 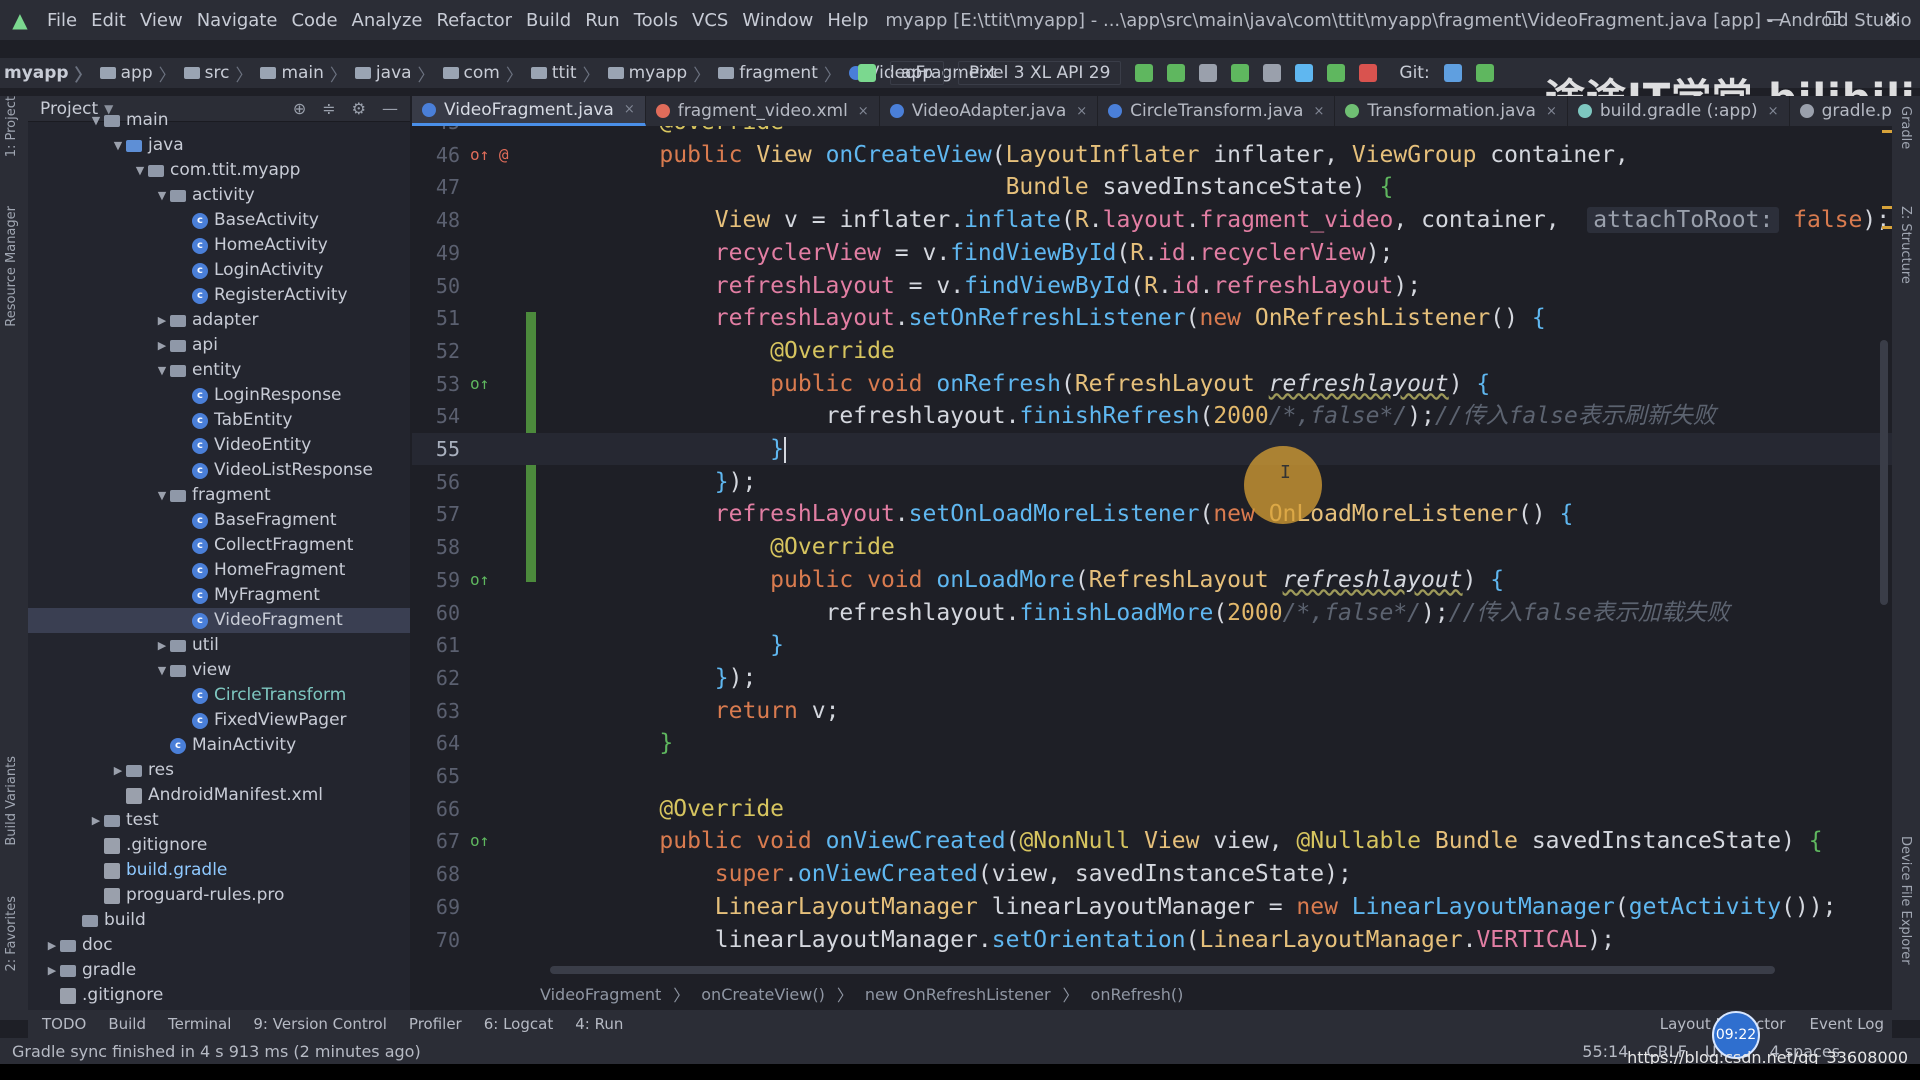 What do you see at coordinates (1905, 127) in the screenshot?
I see `tab-gradle: Gradle` at bounding box center [1905, 127].